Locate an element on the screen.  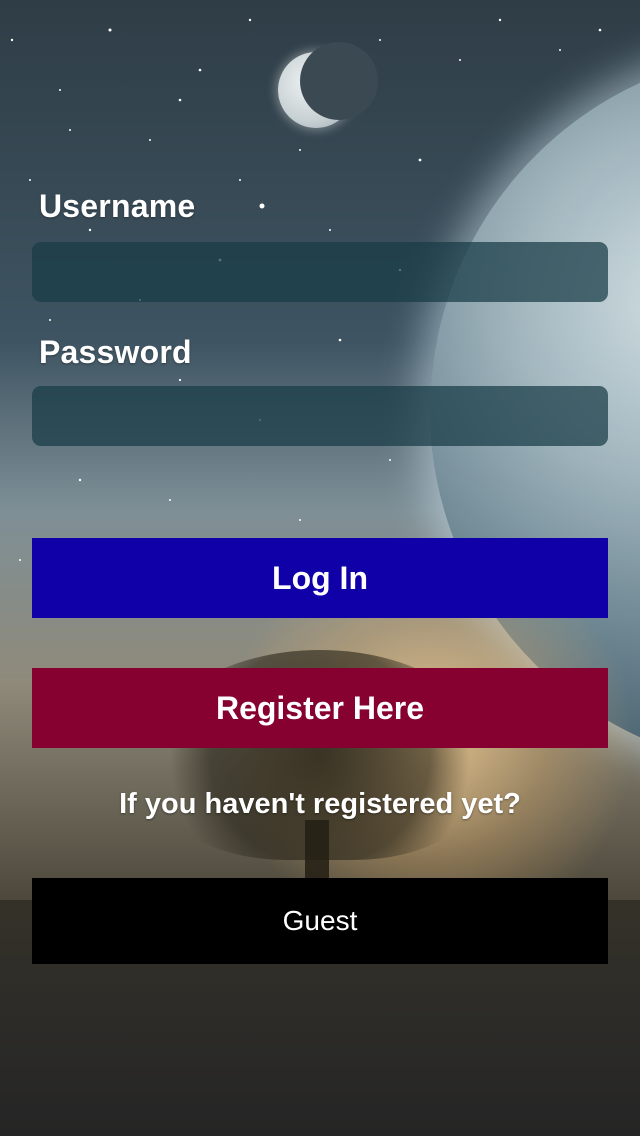
guest-button: Guest is located at coordinates (320, 921).